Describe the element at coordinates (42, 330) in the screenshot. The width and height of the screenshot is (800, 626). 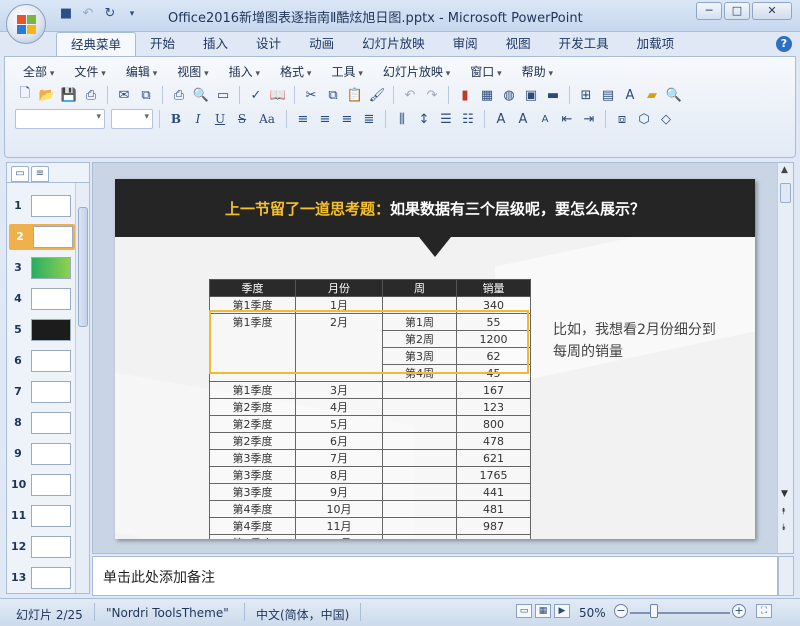
I see `slide-thumbnail: 5` at that location.